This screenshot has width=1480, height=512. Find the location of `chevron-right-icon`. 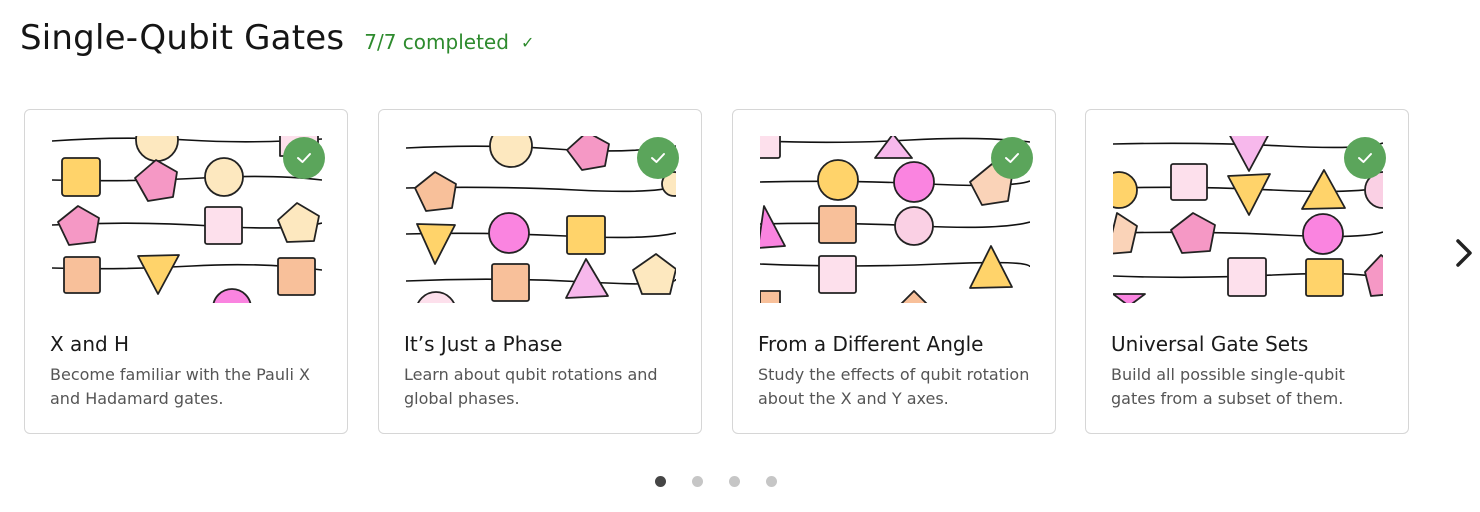

chevron-right-icon is located at coordinates (1464, 253).